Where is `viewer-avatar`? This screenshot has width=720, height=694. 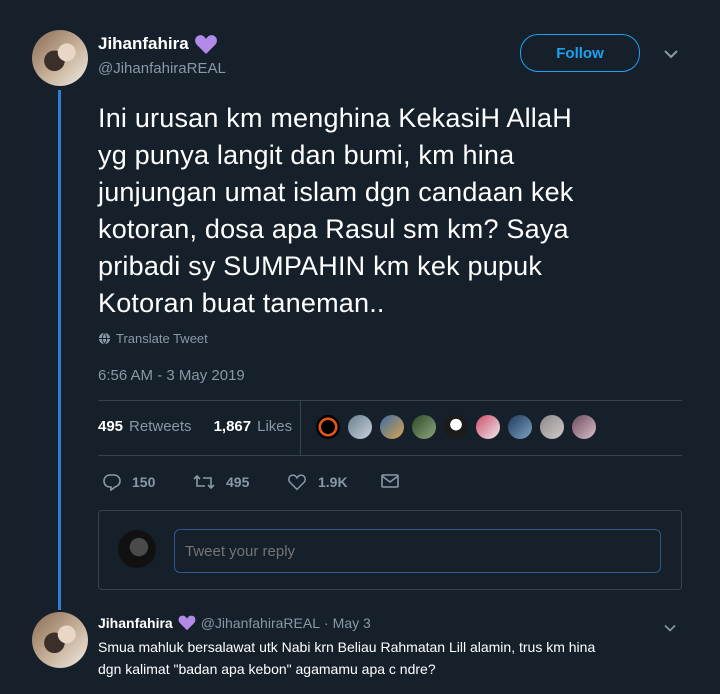 viewer-avatar is located at coordinates (137, 549).